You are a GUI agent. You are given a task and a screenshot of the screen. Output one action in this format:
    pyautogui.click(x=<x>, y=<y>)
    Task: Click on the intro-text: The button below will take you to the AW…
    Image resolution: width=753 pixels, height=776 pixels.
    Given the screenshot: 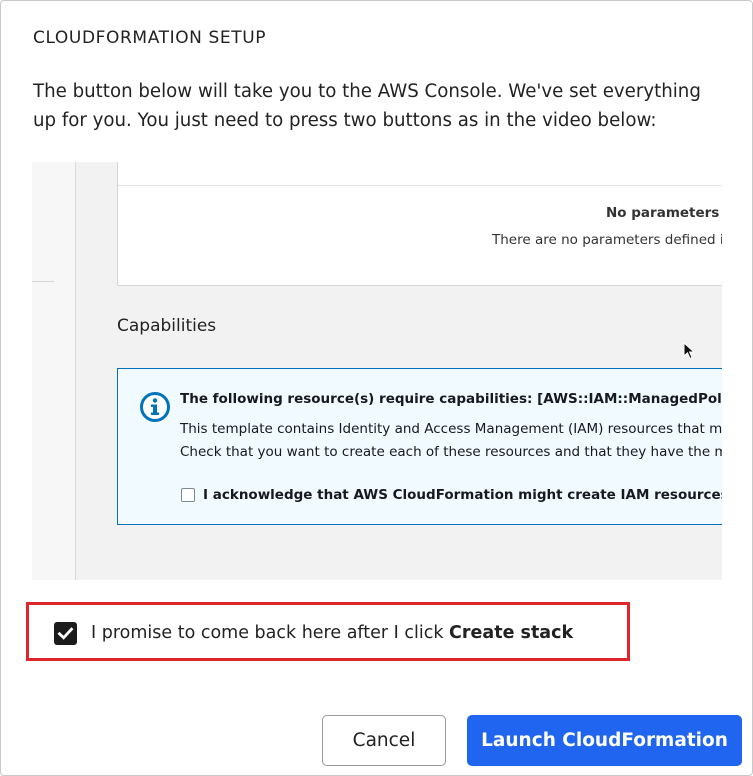 What is the action you would take?
    pyautogui.click(x=367, y=106)
    